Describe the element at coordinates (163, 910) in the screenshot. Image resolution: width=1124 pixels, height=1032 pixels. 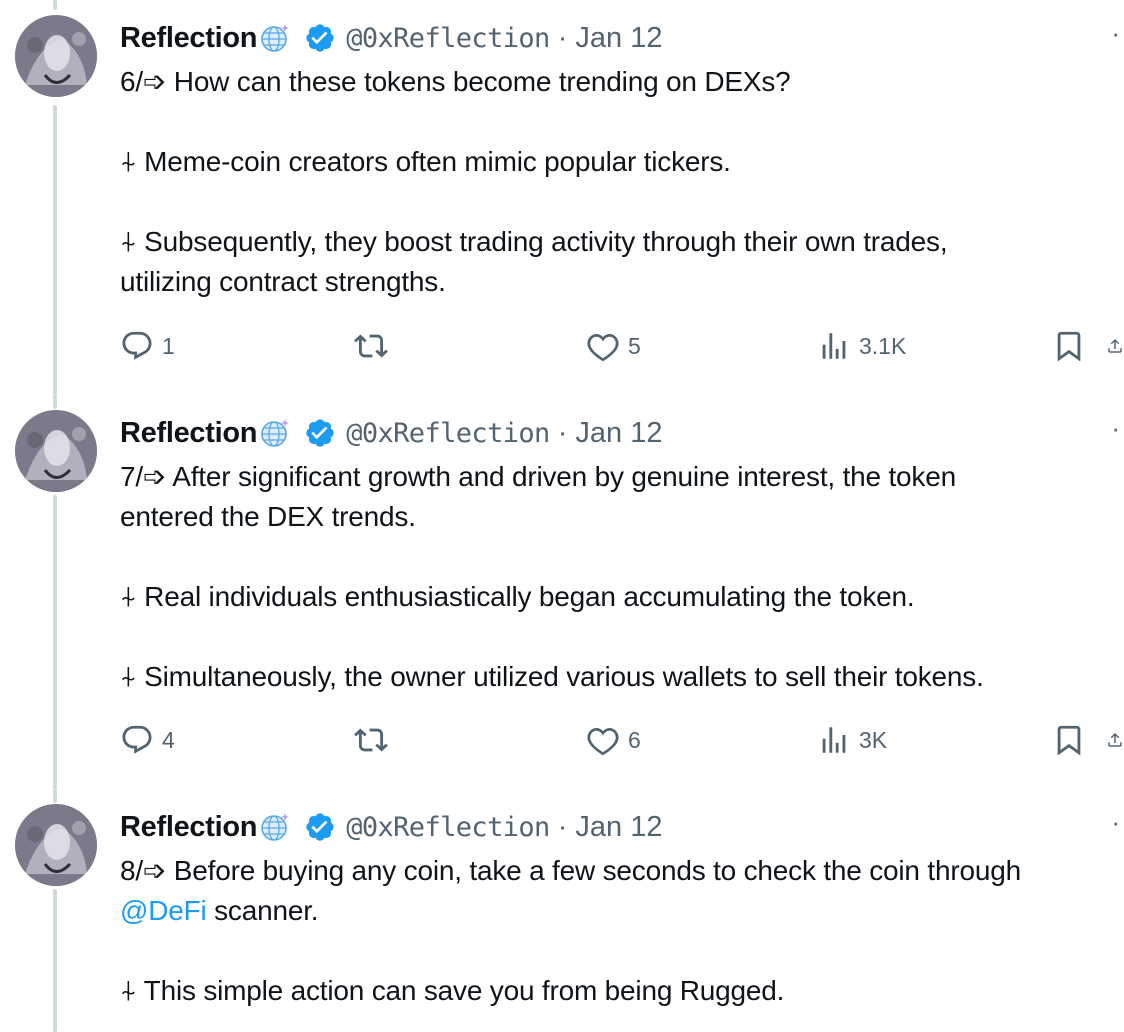
I see `mention-link: @DeFi` at that location.